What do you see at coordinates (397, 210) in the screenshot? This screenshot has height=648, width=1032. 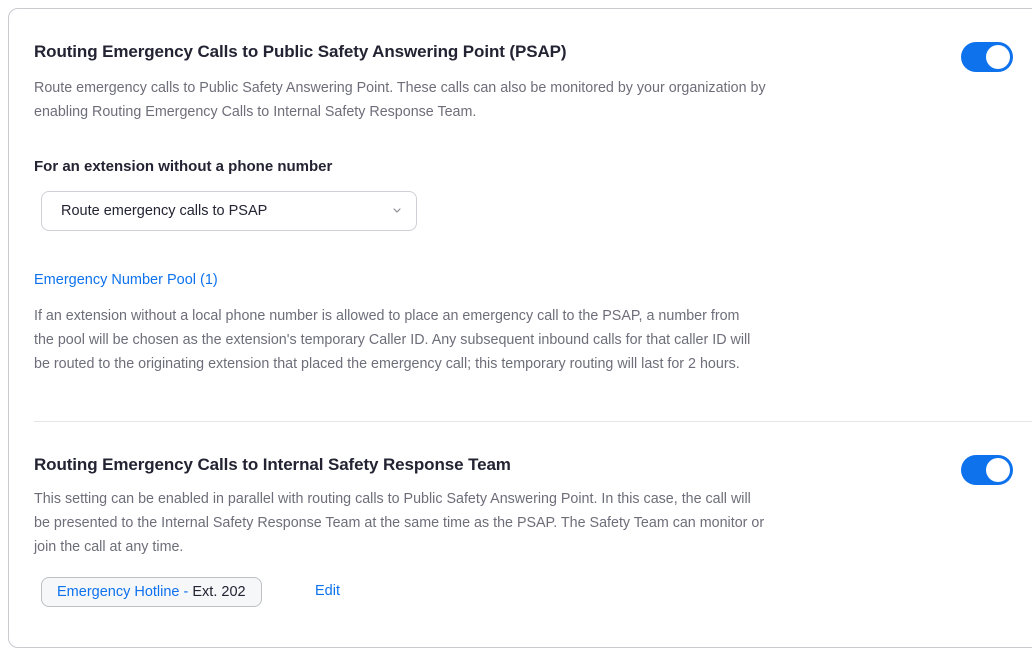 I see `chevron-down-icon` at bounding box center [397, 210].